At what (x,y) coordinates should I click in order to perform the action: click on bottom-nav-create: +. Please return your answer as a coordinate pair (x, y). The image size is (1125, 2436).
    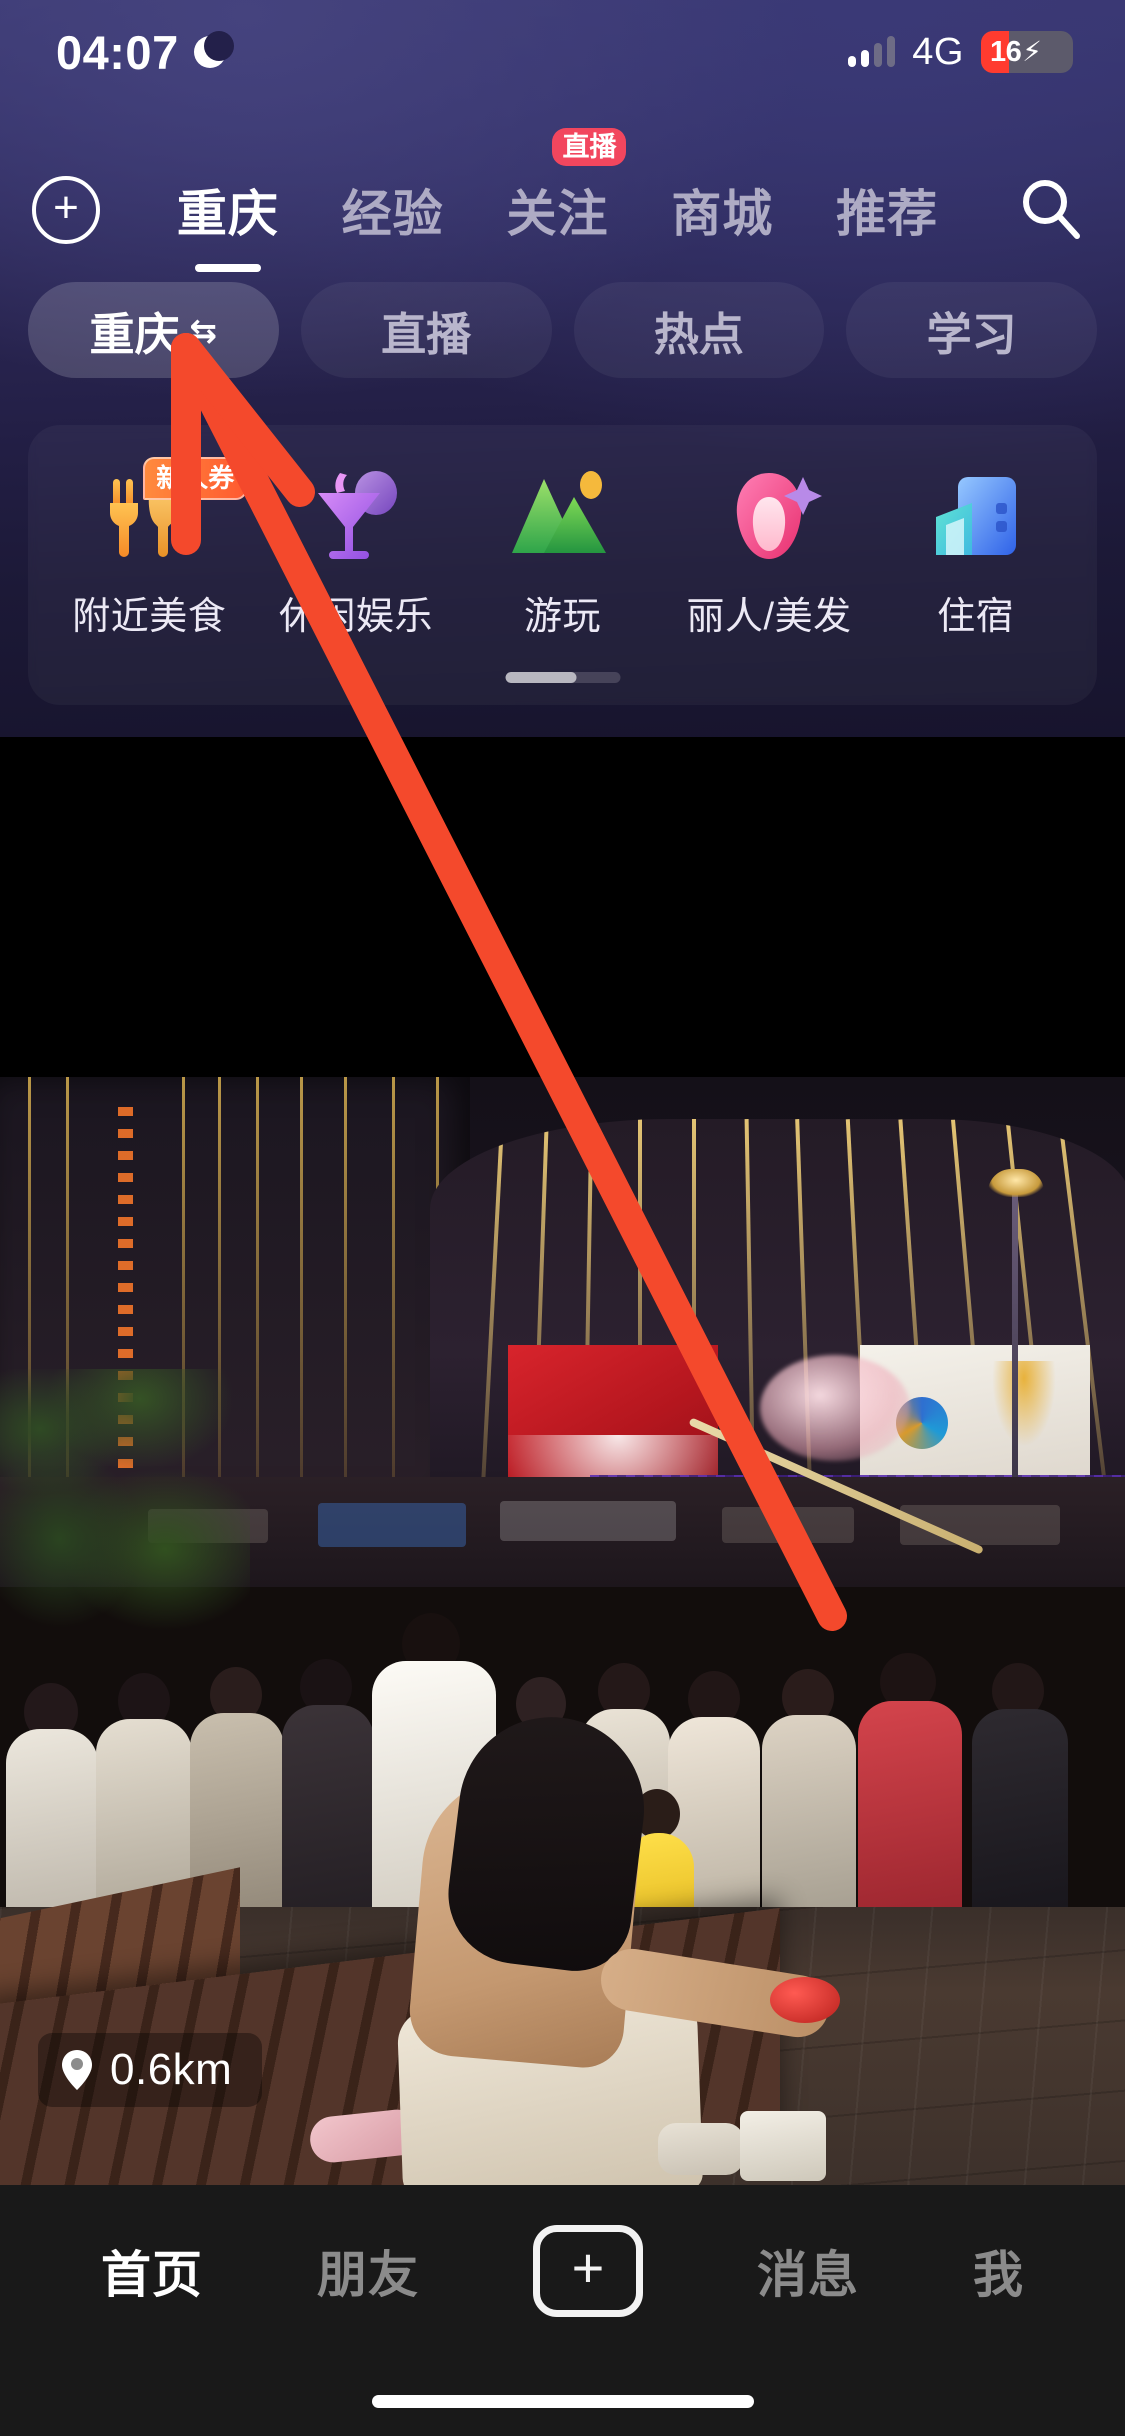
    Looking at the image, I should click on (588, 2271).